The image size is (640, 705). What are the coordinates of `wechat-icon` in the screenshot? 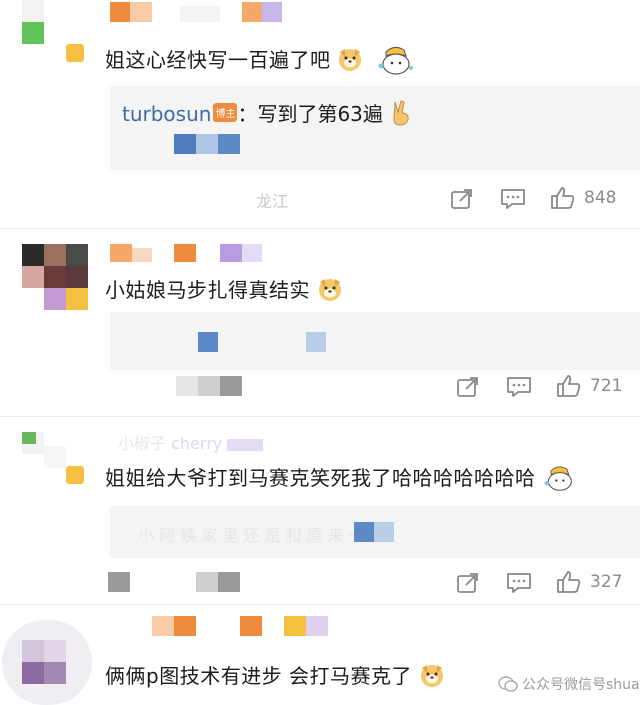 It's located at (508, 684).